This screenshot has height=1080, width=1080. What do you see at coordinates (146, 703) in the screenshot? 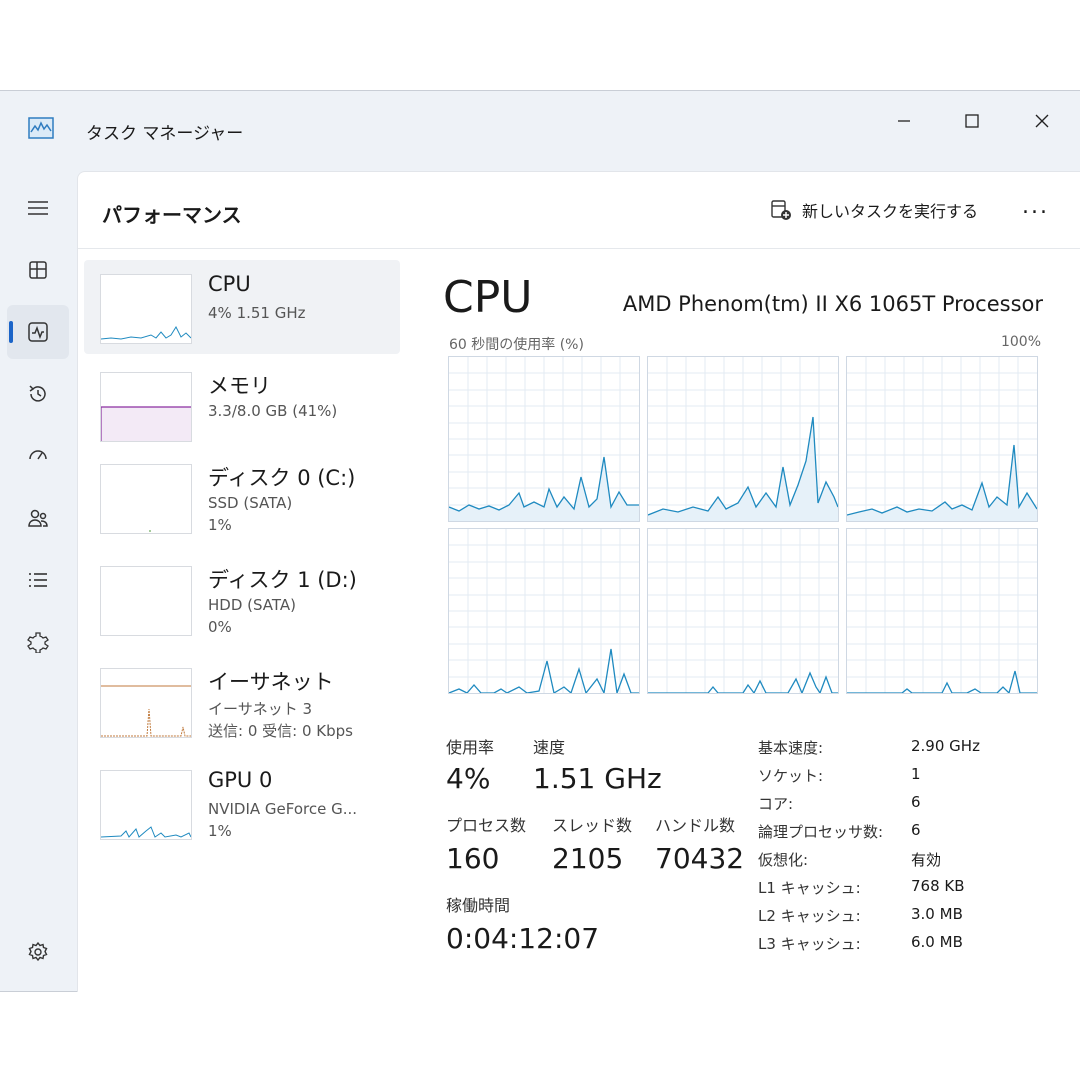
I see `ethernet-thumbnail-graph` at bounding box center [146, 703].